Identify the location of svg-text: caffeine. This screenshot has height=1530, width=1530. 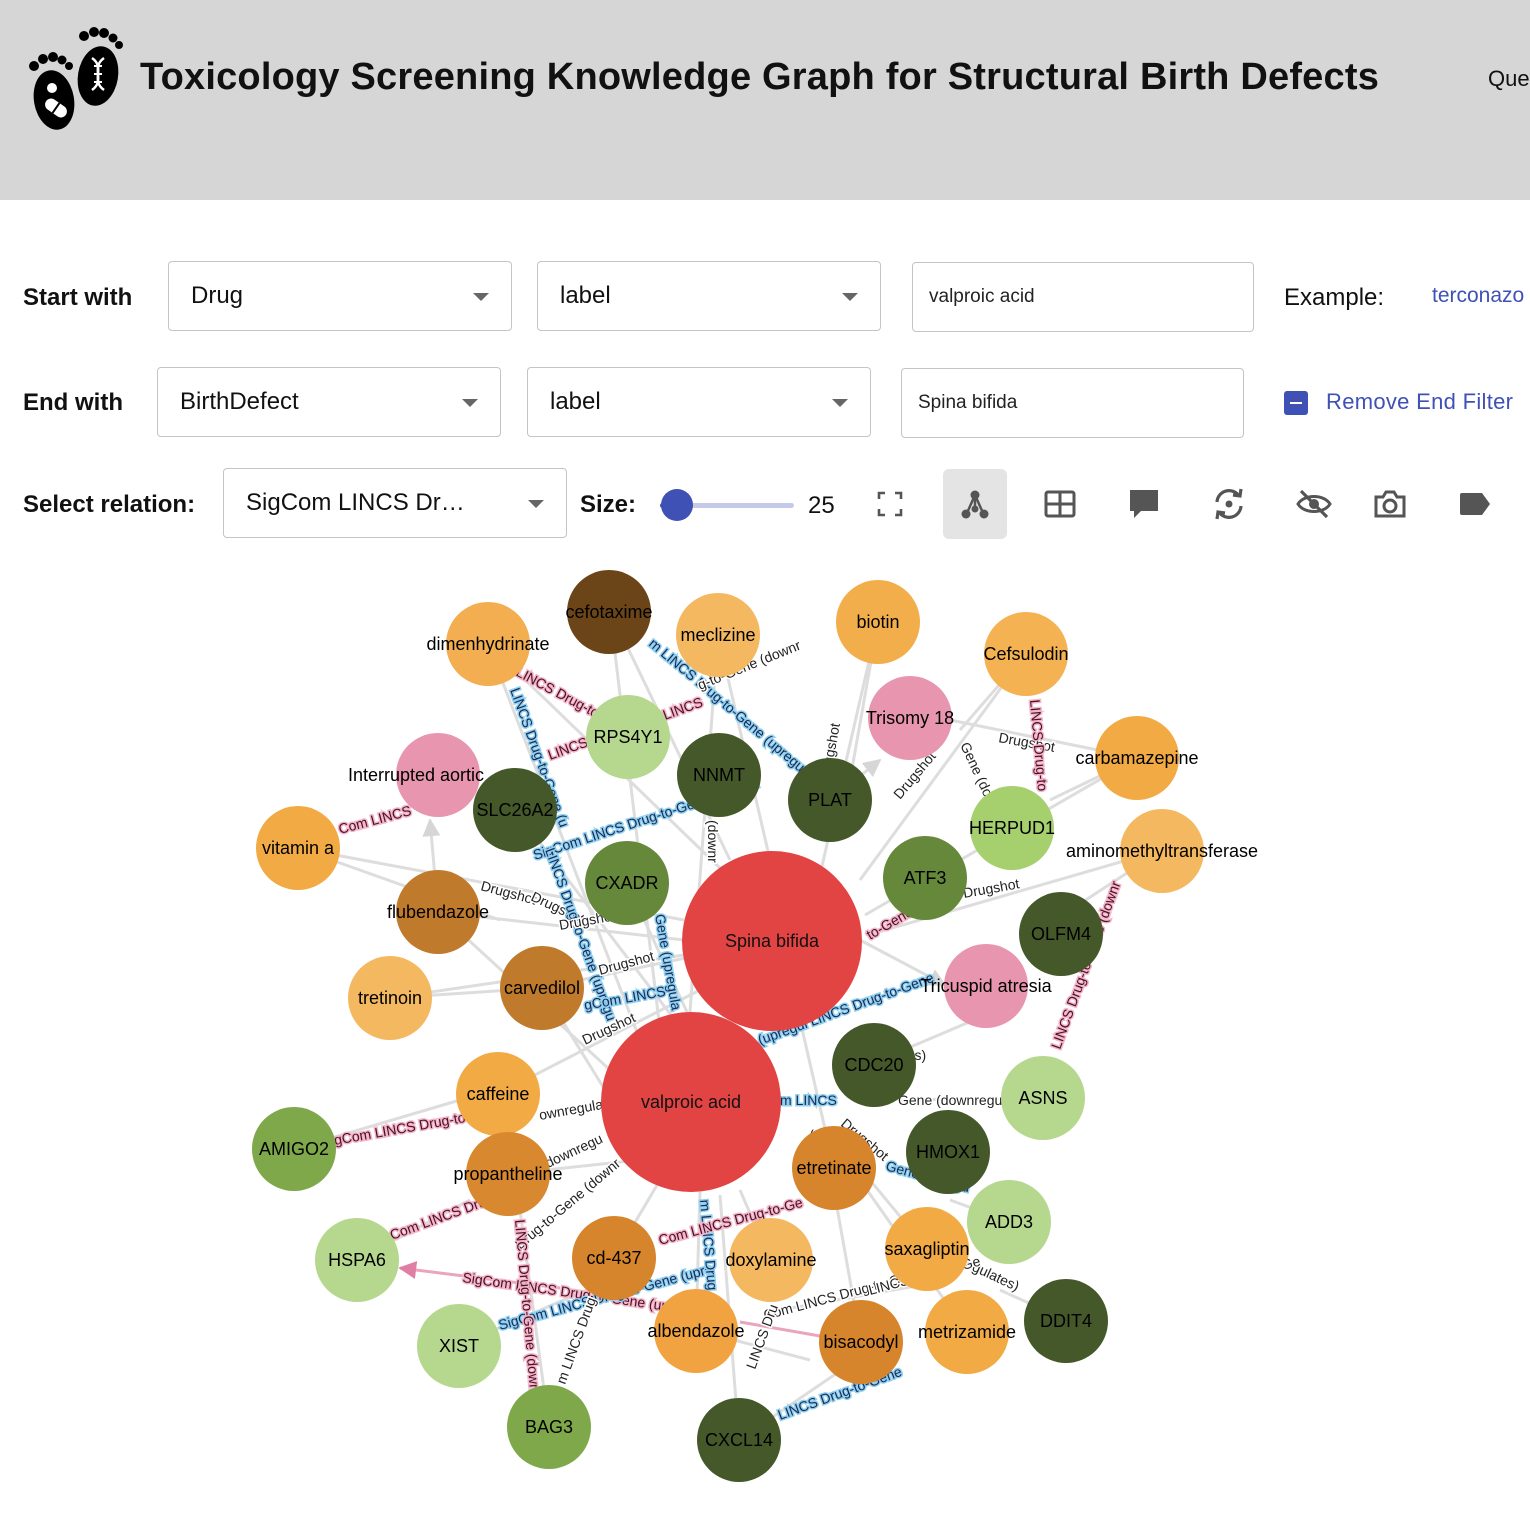
(498, 1094).